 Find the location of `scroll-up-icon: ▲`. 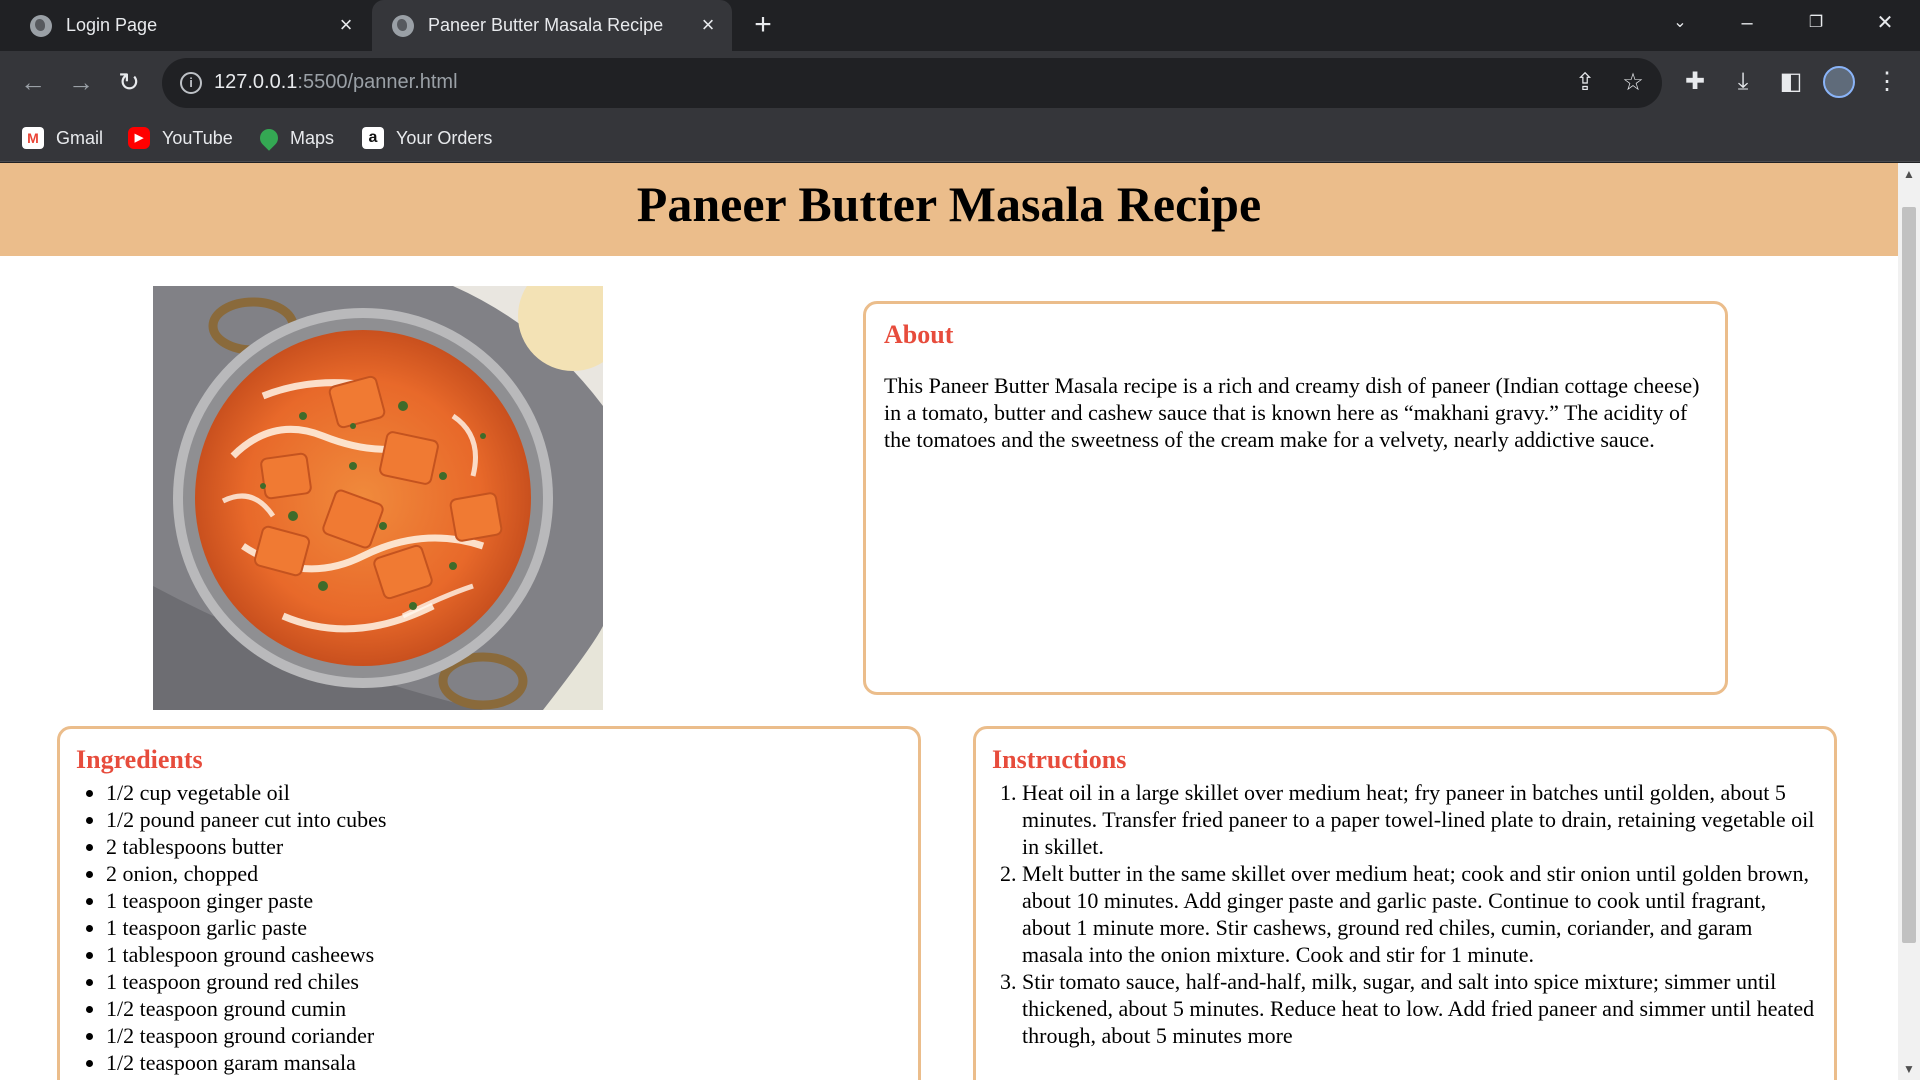

scroll-up-icon: ▲ is located at coordinates (1909, 174).